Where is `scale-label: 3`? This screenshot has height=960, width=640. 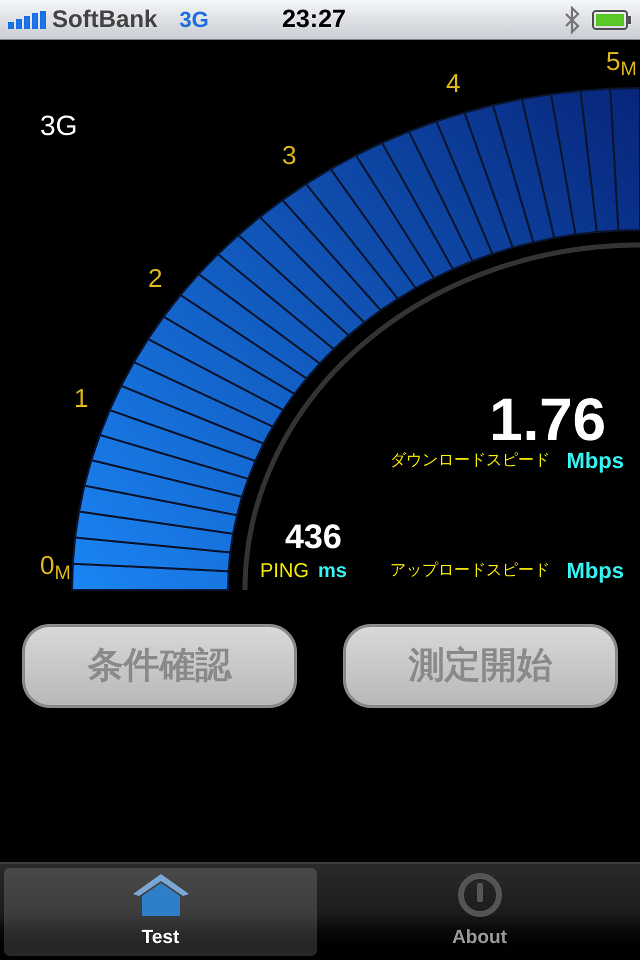 scale-label: 3 is located at coordinates (289, 155).